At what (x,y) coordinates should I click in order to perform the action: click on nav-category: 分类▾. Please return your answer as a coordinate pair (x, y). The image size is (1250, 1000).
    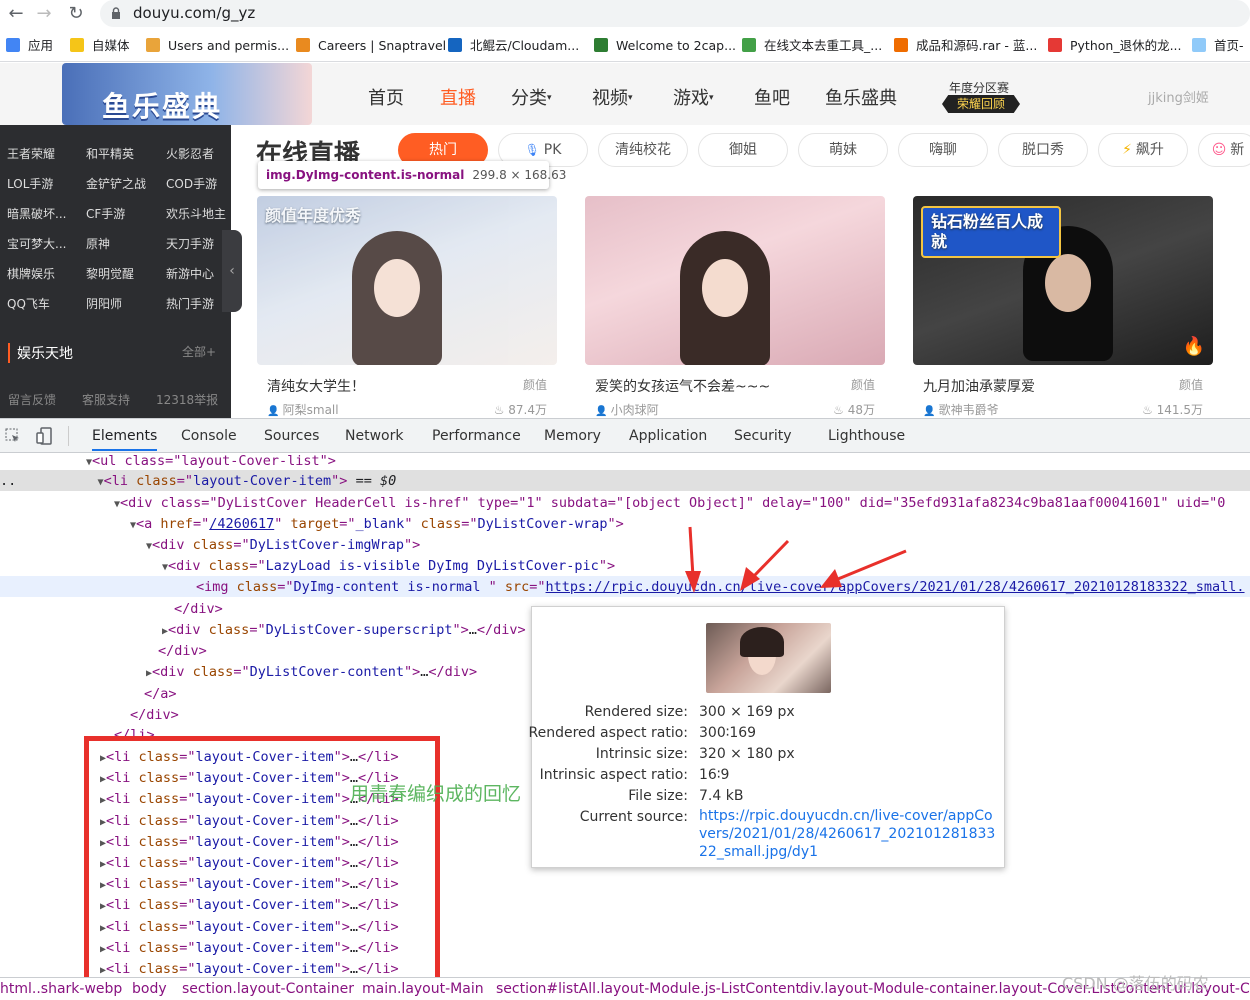
    Looking at the image, I should click on (531, 97).